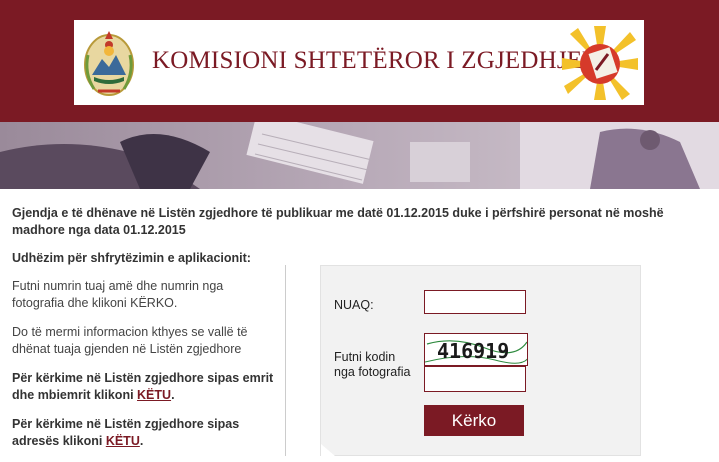 This screenshot has width=719, height=462. What do you see at coordinates (354, 305) in the screenshot?
I see `nuaq-label: NUAQ:` at bounding box center [354, 305].